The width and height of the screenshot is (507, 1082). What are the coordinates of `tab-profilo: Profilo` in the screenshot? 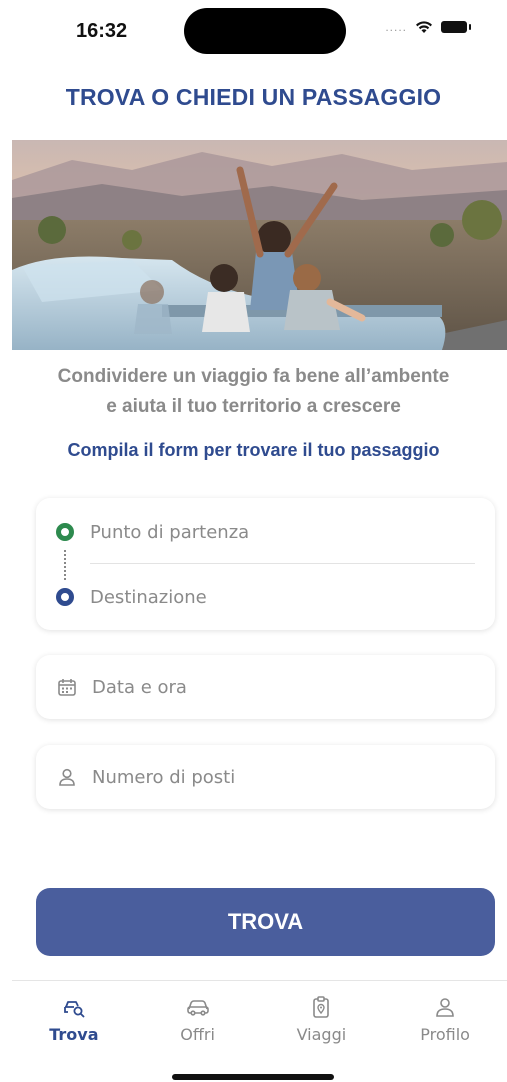 It's located at (445, 1015).